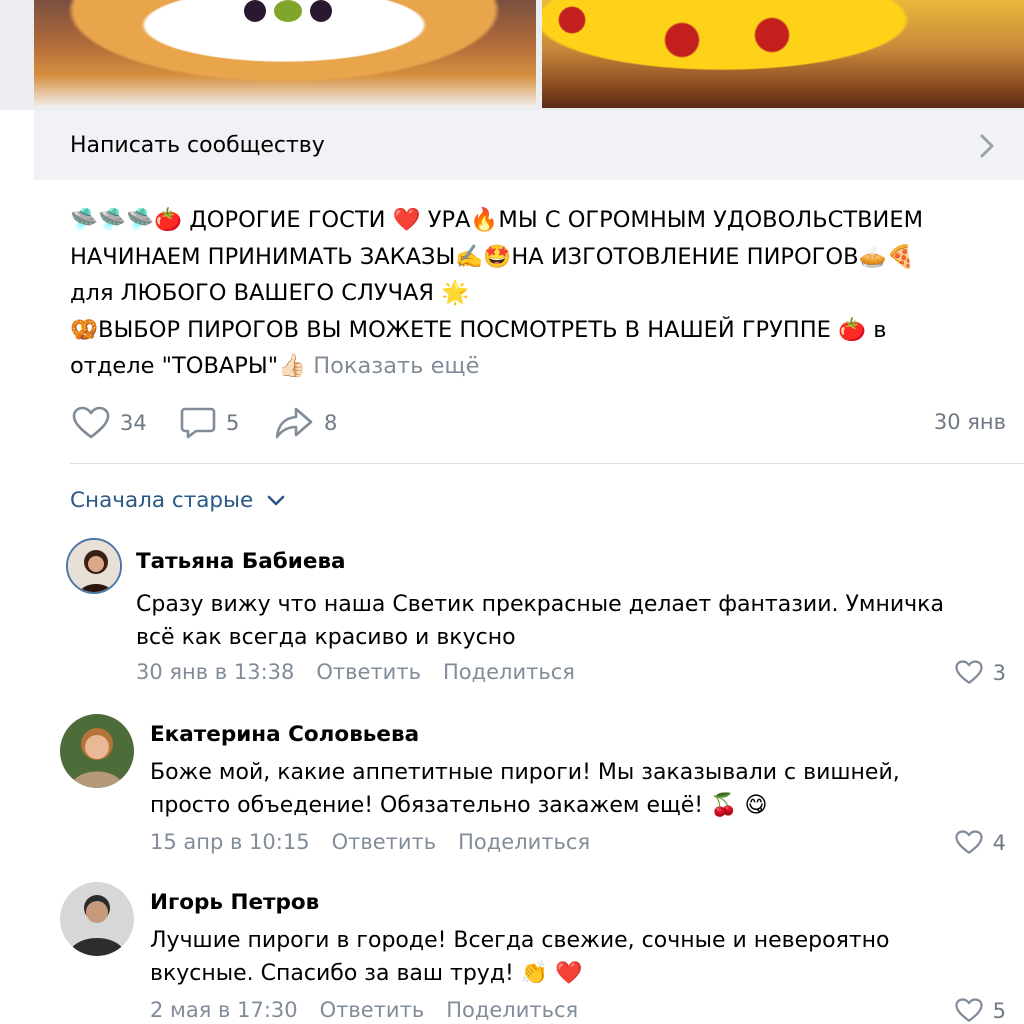 The image size is (1024, 1024). I want to click on like-button: 34, so click(109, 423).